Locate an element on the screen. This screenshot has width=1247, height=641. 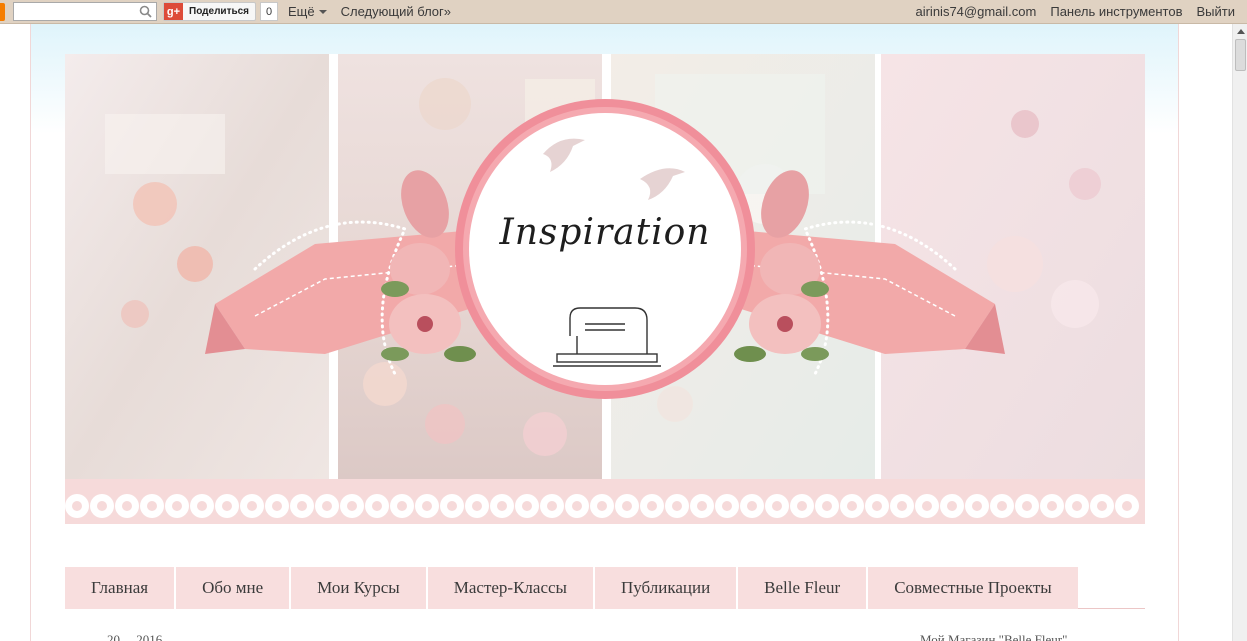
more-label: Ещё is located at coordinates (301, 11).